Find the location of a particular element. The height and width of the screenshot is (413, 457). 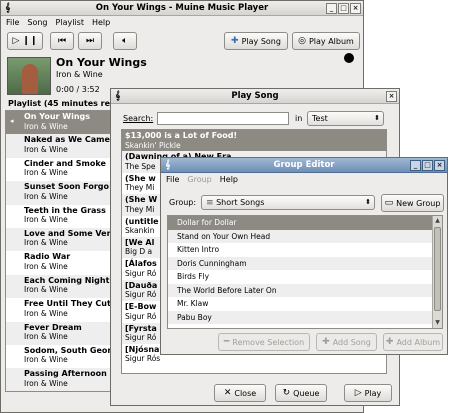

playlist-row-title: Each Coming Night is located at coordinates (67, 280).